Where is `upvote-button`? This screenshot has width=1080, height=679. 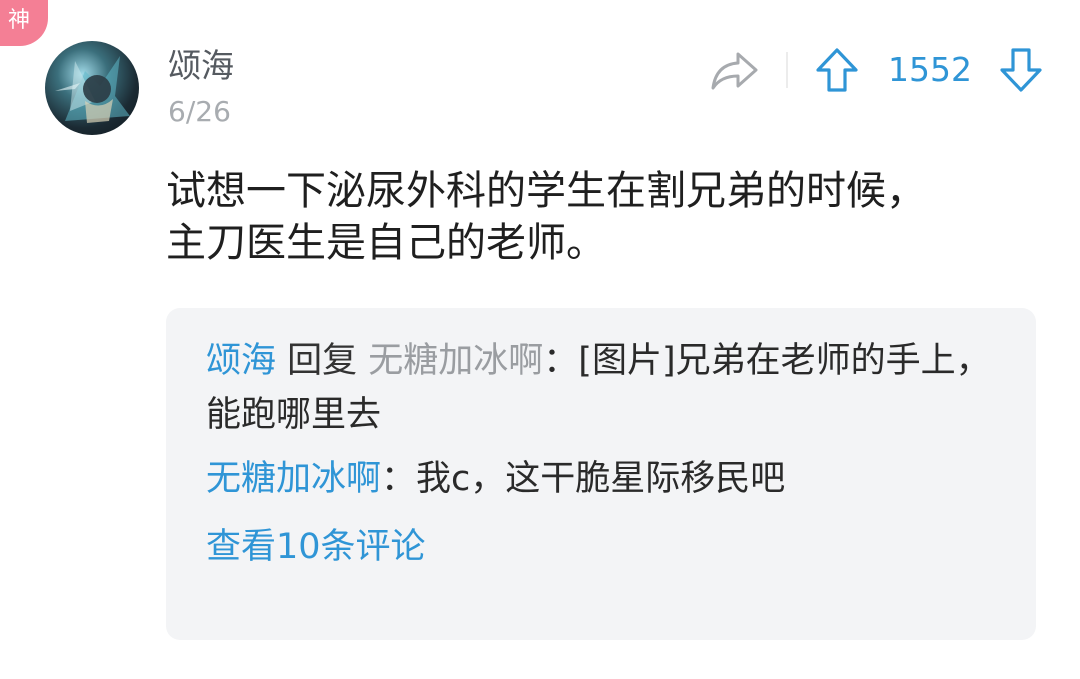
upvote-button is located at coordinates (837, 70).